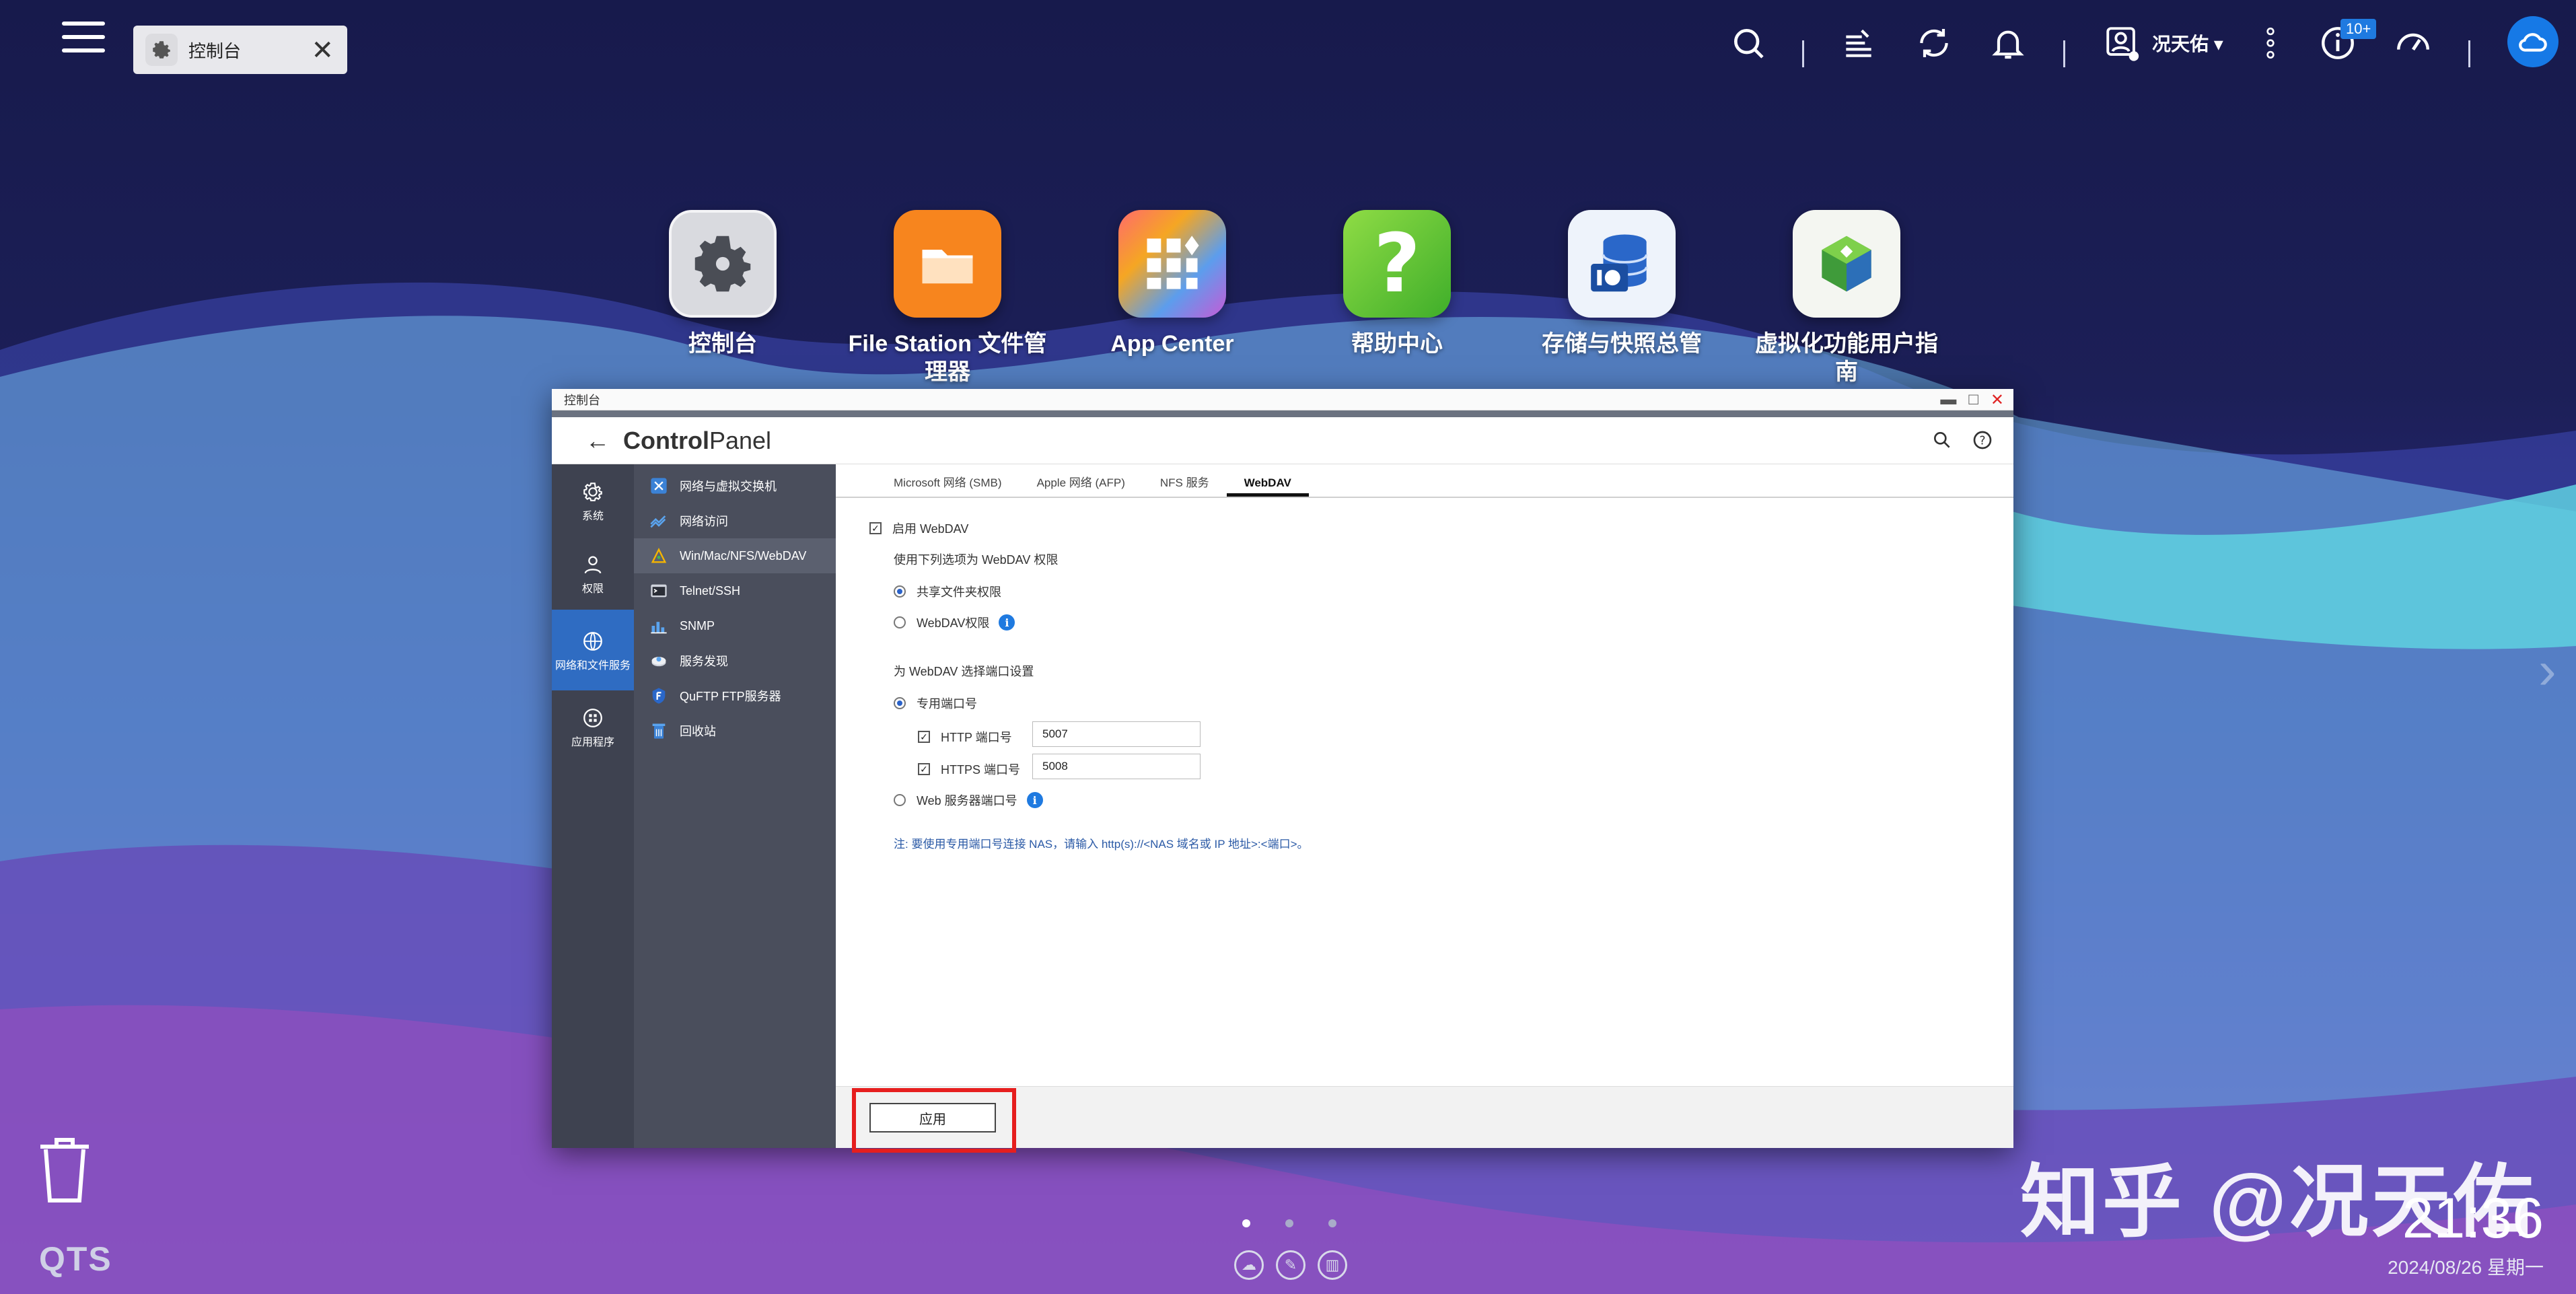 The width and height of the screenshot is (2576, 1294). What do you see at coordinates (935, 703) in the screenshot?
I see `port-dedicated-row: 专用端口号` at bounding box center [935, 703].